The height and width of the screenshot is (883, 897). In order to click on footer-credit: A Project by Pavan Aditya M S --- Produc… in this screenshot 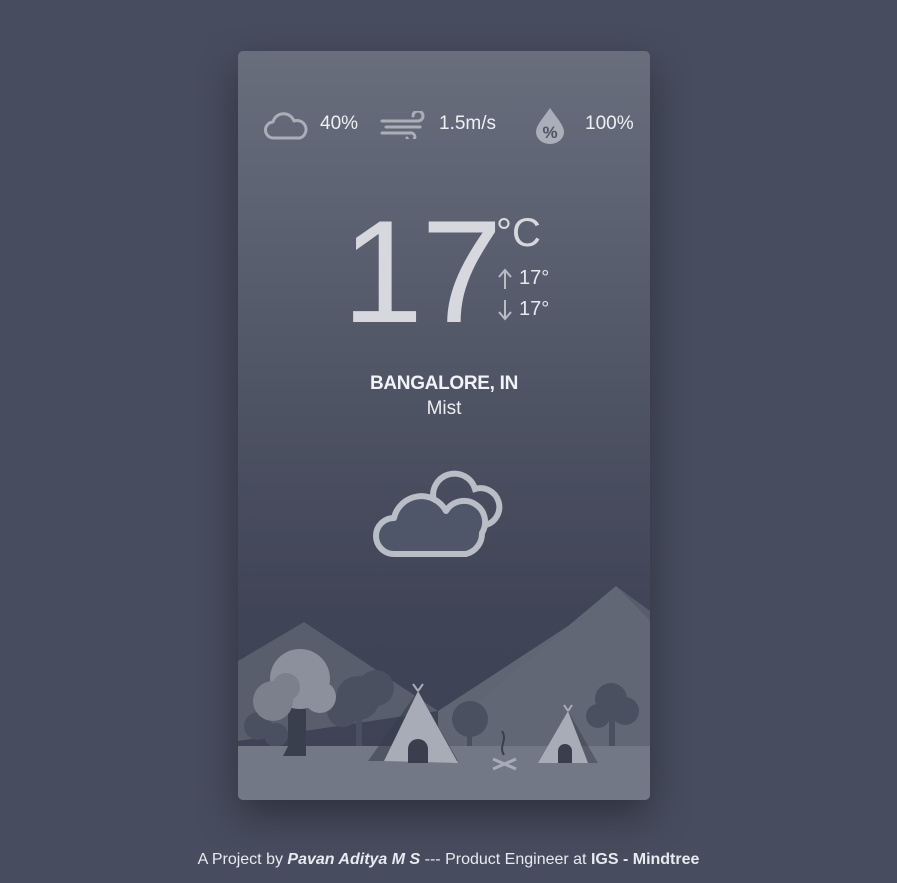, I will do `click(448, 860)`.